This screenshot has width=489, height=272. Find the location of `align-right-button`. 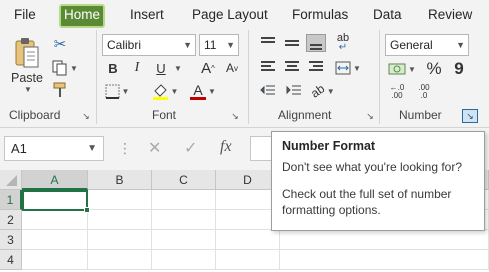

align-right-button is located at coordinates (316, 67).